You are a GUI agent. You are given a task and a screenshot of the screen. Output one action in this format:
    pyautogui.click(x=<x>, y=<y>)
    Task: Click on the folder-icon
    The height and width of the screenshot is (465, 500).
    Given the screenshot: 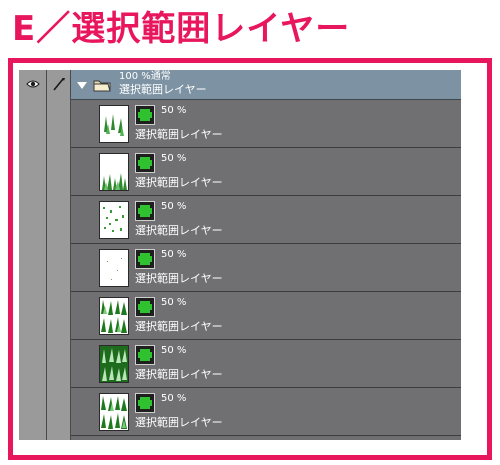 What is the action you would take?
    pyautogui.click(x=102, y=86)
    